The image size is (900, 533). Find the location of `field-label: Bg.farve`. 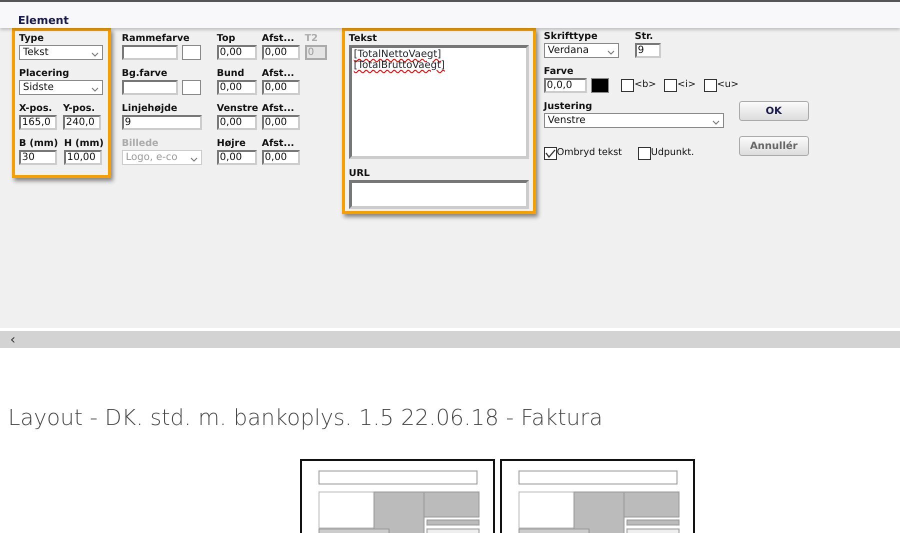

field-label: Bg.farve is located at coordinates (145, 74).